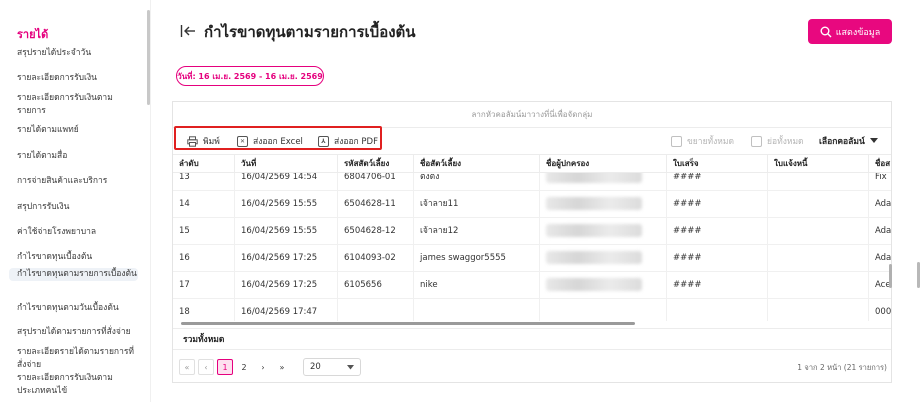 Image resolution: width=920 pixels, height=402 pixels. Describe the element at coordinates (204, 182) in the screenshot. I see `cell-no: 13` at that location.